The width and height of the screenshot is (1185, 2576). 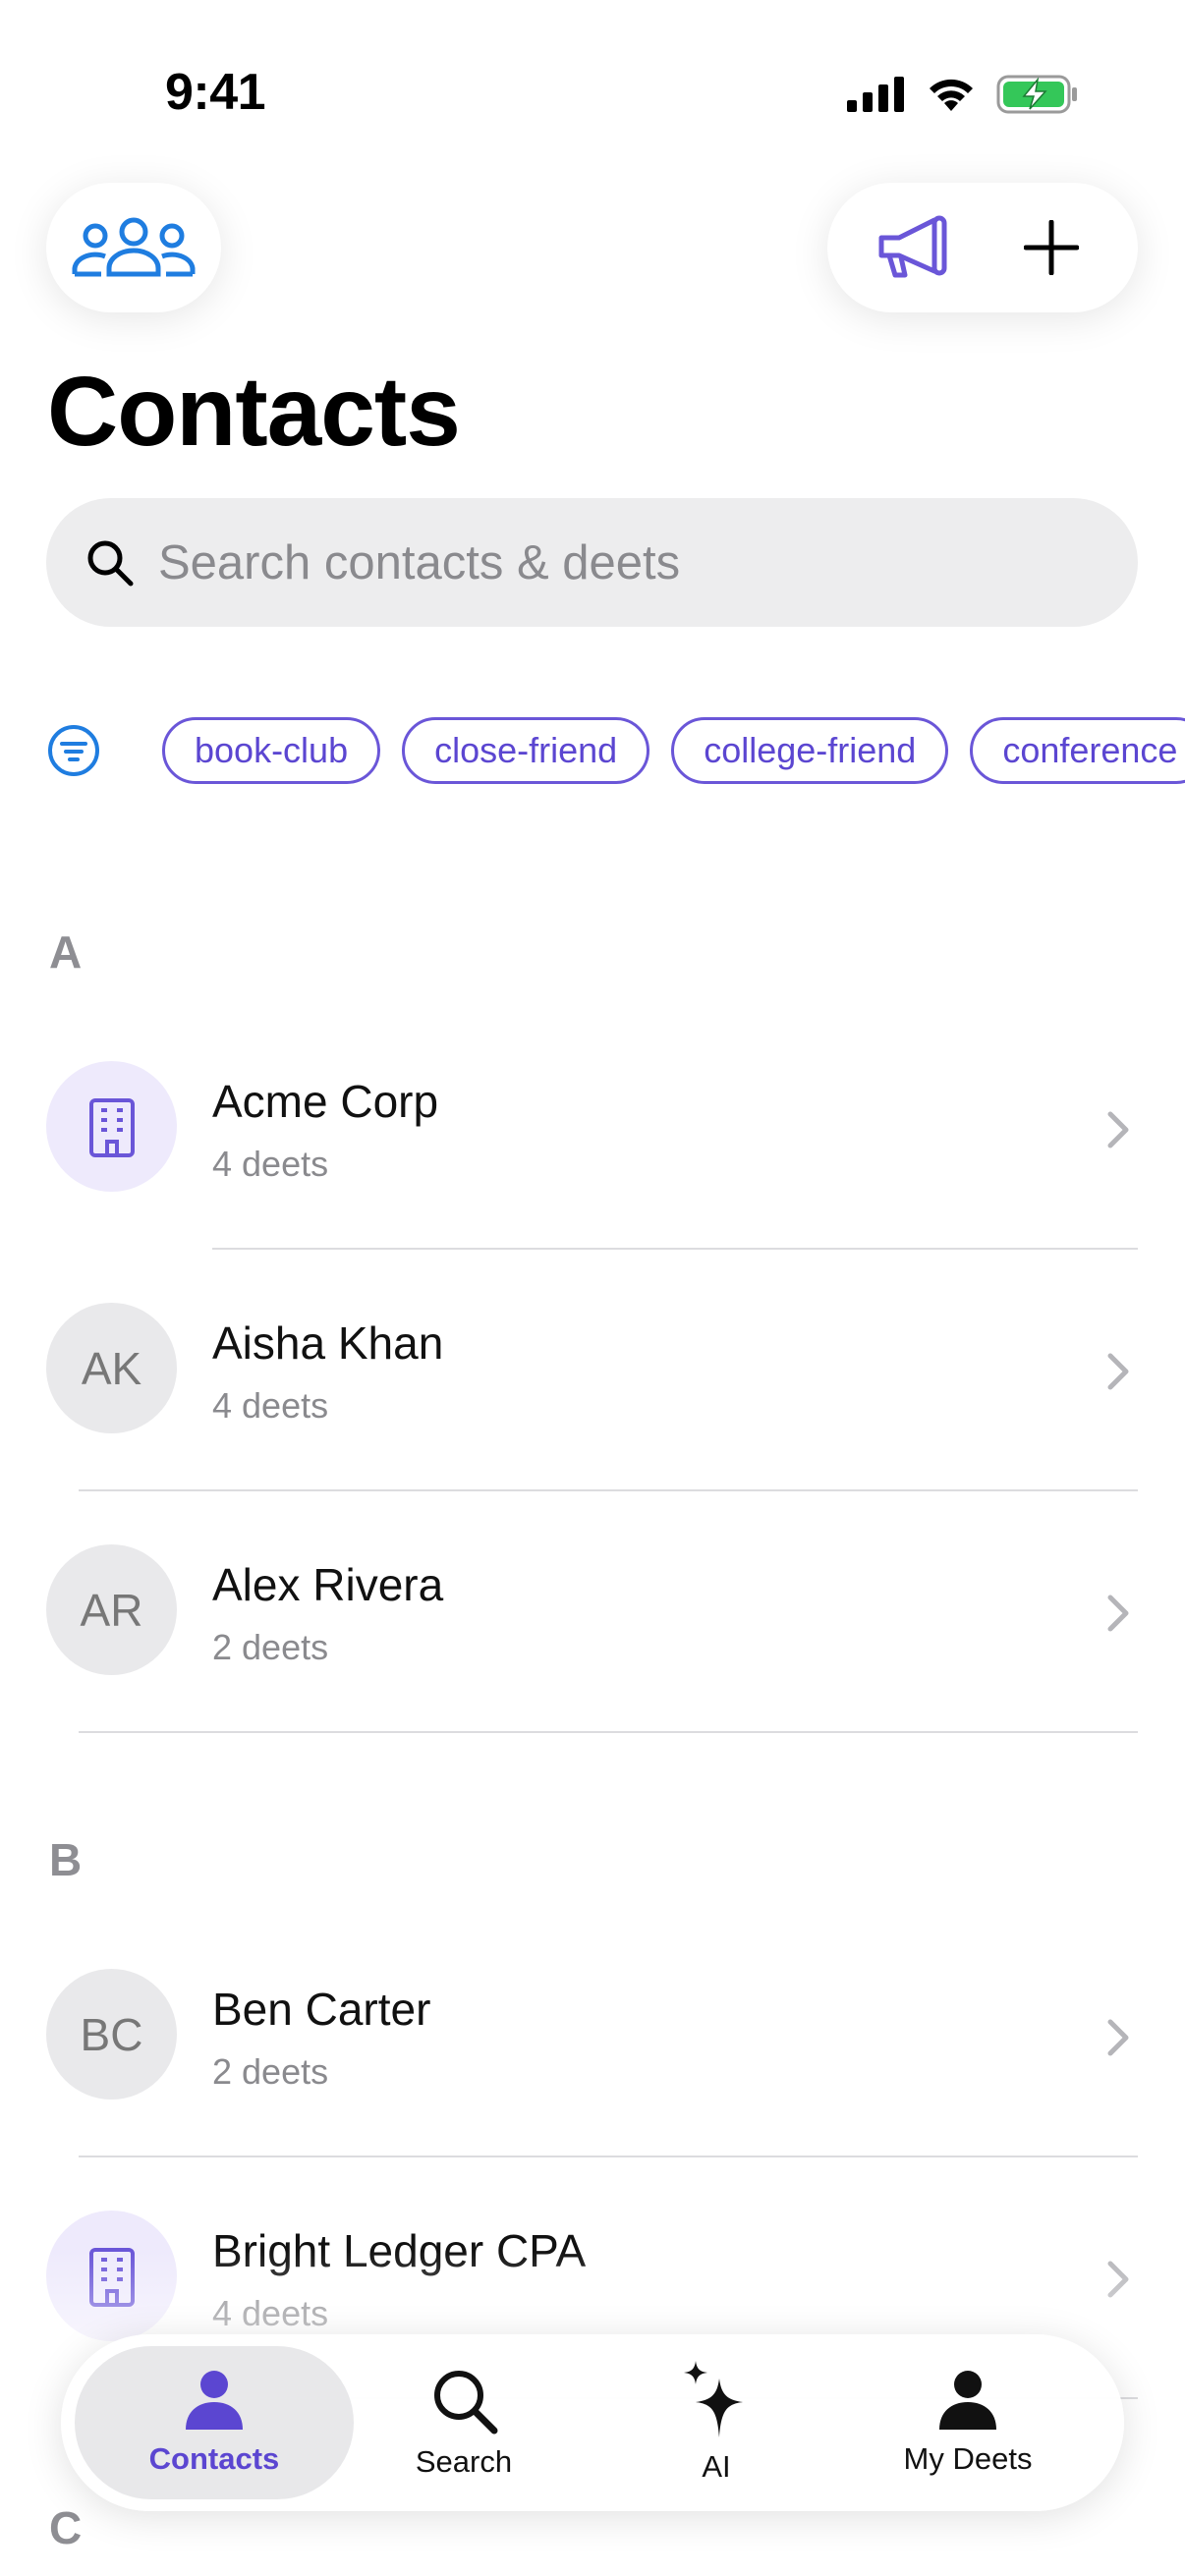 I want to click on tag-chip: close-friend, so click(x=526, y=750).